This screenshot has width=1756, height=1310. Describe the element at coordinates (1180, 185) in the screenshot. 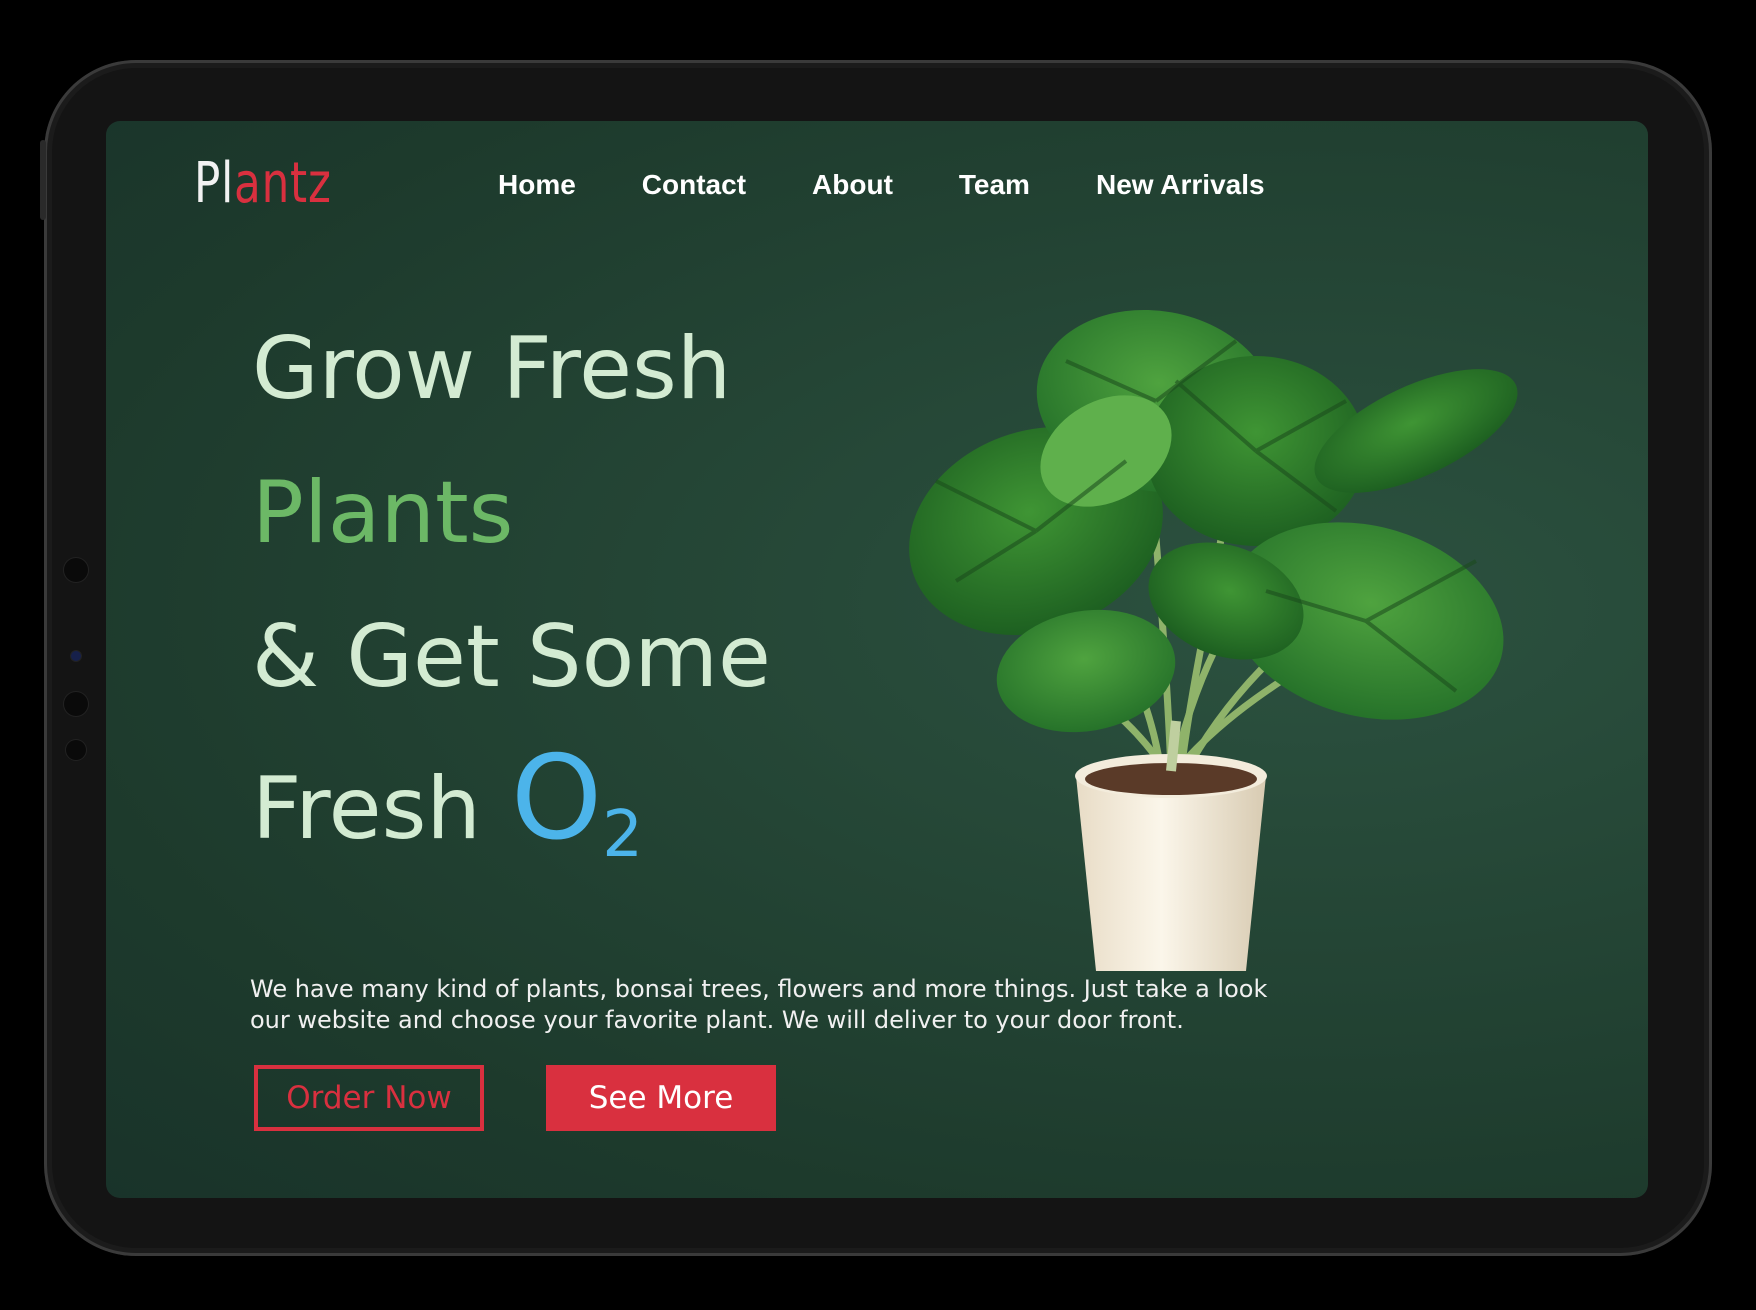

I see `nav-new-arrivals: New Arrivals` at that location.